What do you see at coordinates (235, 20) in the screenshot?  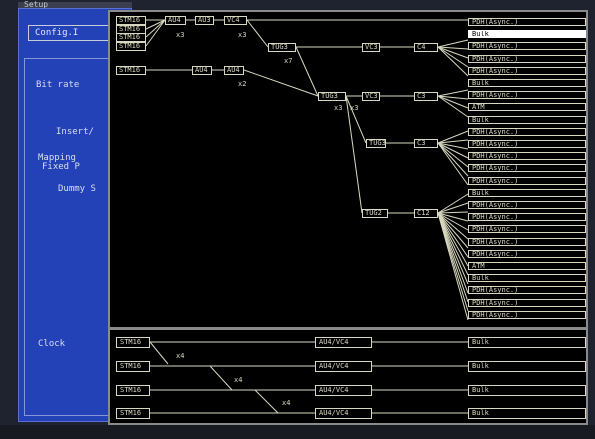 I see `vc-node: VC4` at bounding box center [235, 20].